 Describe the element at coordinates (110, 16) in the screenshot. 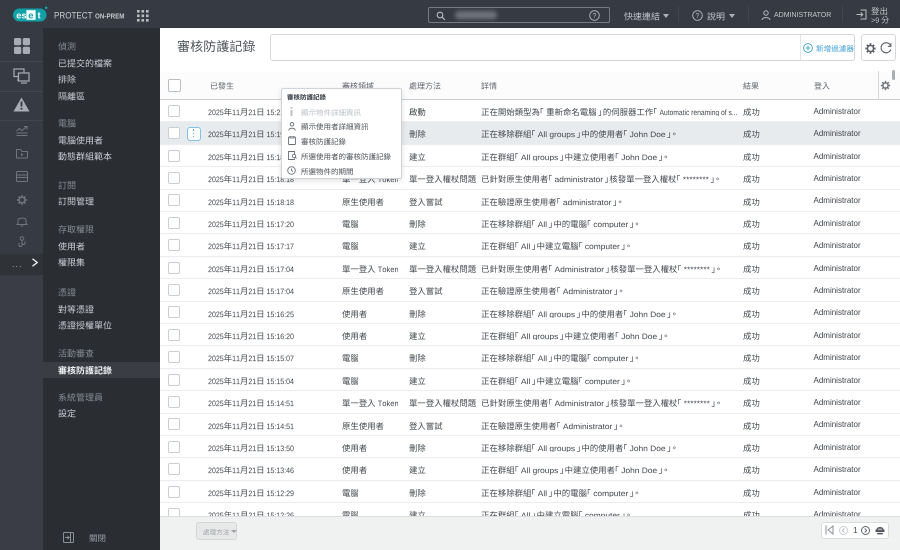

I see `svg-text: ON-PREM` at that location.